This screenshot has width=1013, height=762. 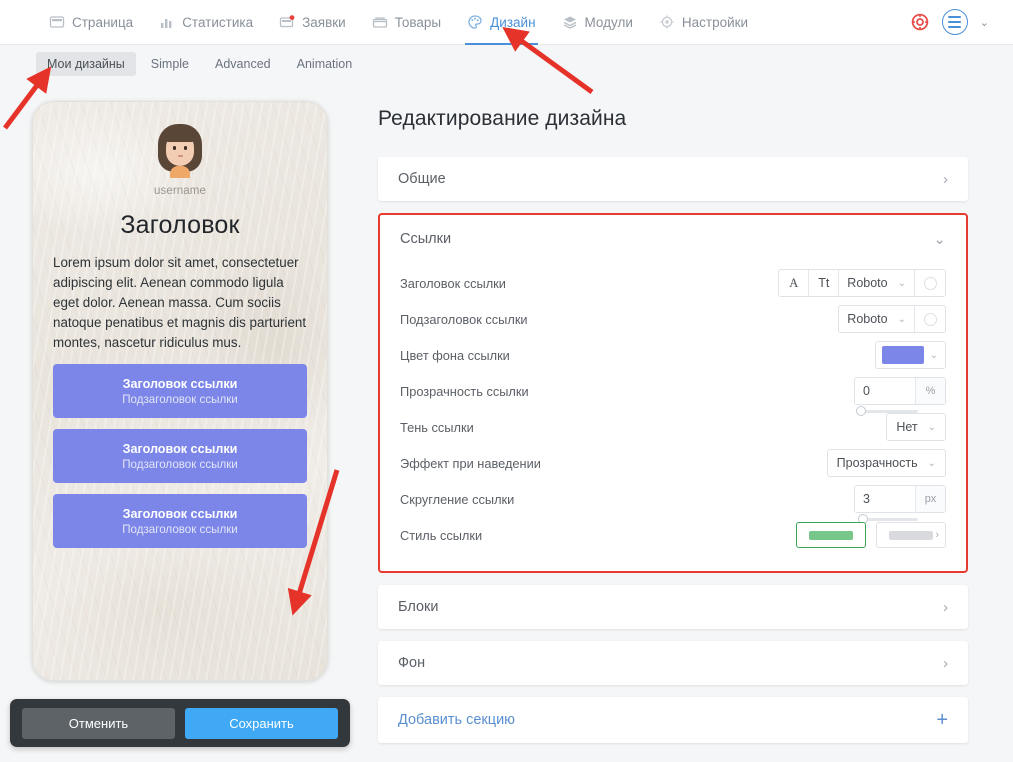 What do you see at coordinates (673, 283) in the screenshot?
I see `row-link-title: Заголовок ссылки A Tt Roboto ⌄` at bounding box center [673, 283].